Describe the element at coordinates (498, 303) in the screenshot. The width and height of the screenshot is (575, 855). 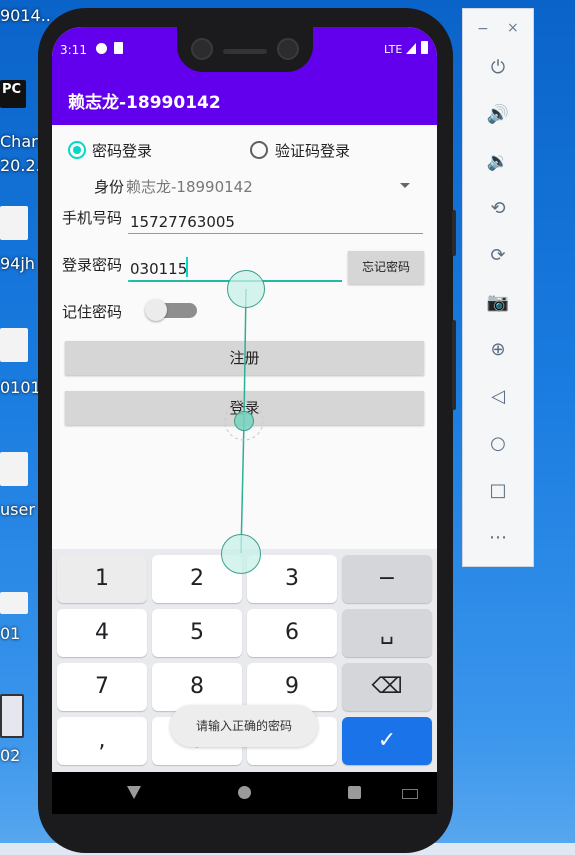
I see `camera-icon: 📷` at that location.